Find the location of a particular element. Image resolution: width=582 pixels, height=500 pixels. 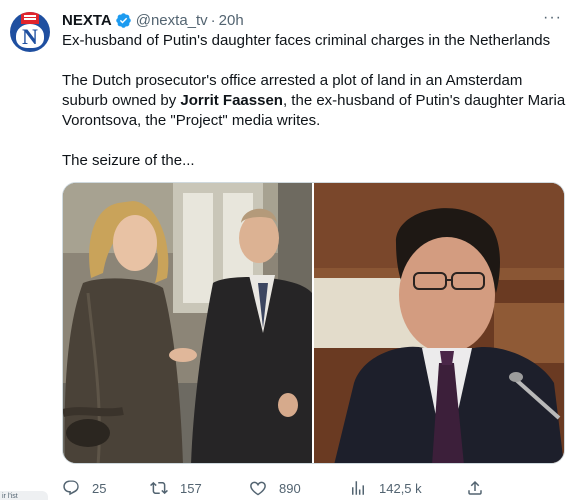

like-button: 890 is located at coordinates (275, 488).